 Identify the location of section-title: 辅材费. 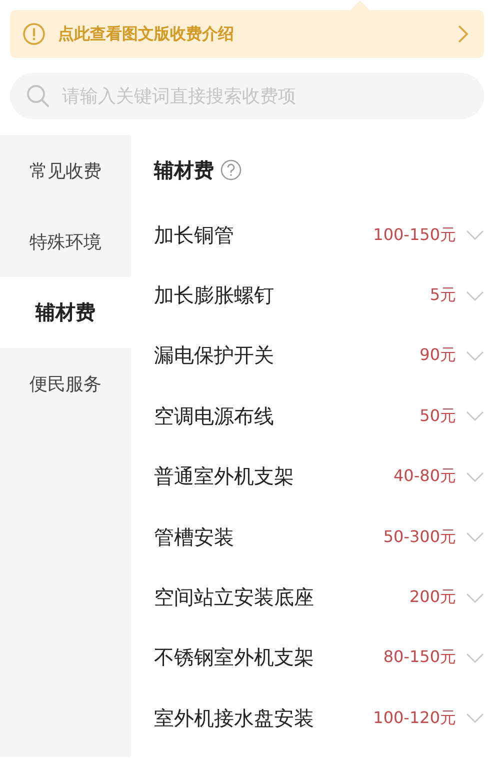
(184, 170).